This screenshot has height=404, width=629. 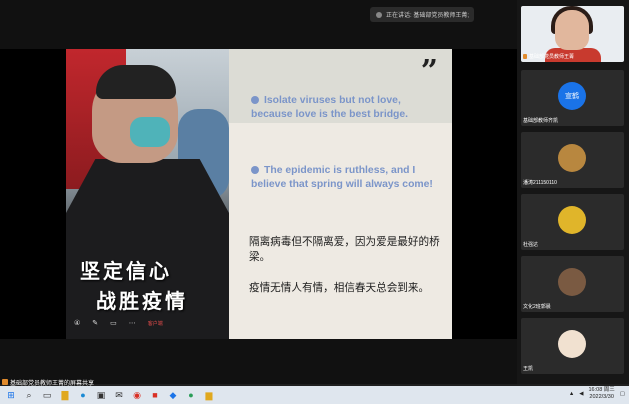 I want to click on participant-name: 基础部党员教师王菁, so click(x=552, y=57).